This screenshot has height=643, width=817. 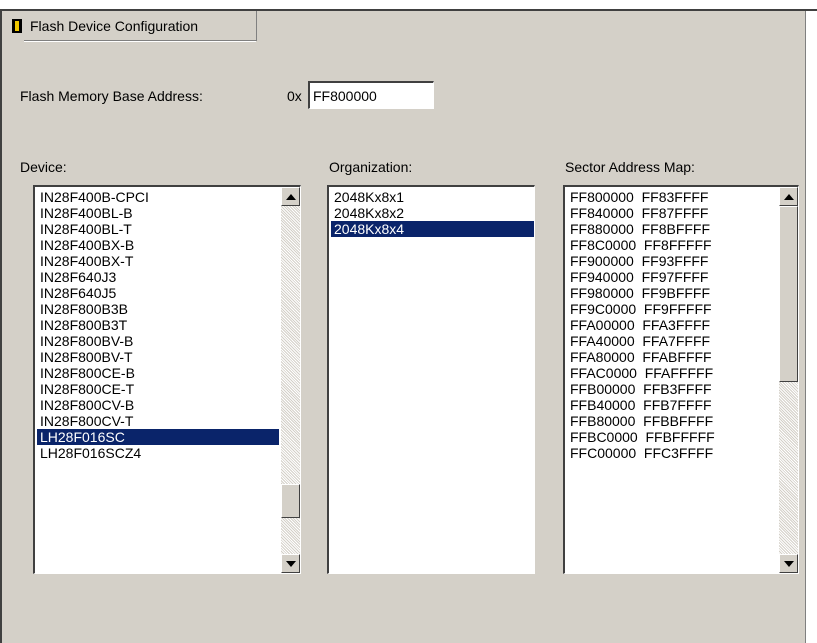 What do you see at coordinates (672, 389) in the screenshot?
I see `list-item: FFB00000 FFB3FFFF` at bounding box center [672, 389].